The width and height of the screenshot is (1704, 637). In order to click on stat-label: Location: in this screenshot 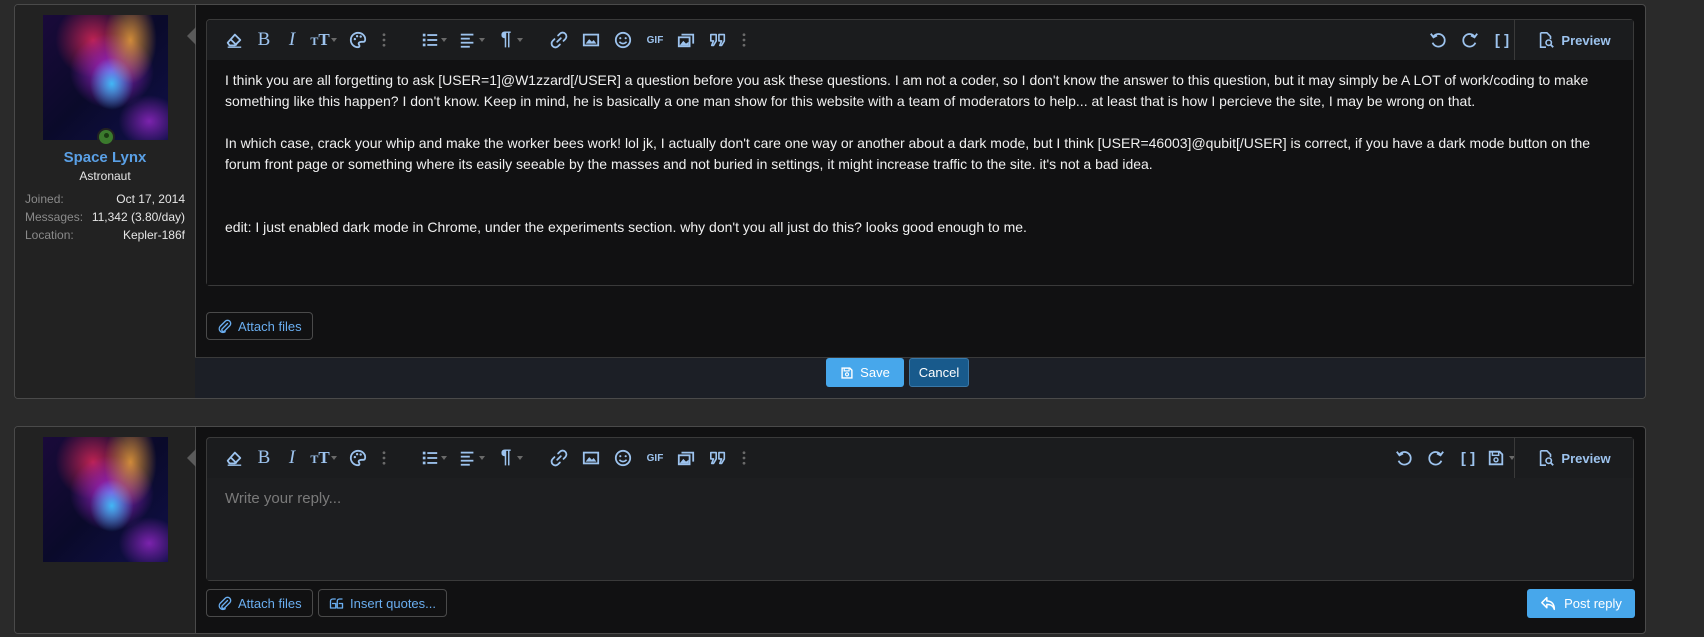, I will do `click(49, 235)`.